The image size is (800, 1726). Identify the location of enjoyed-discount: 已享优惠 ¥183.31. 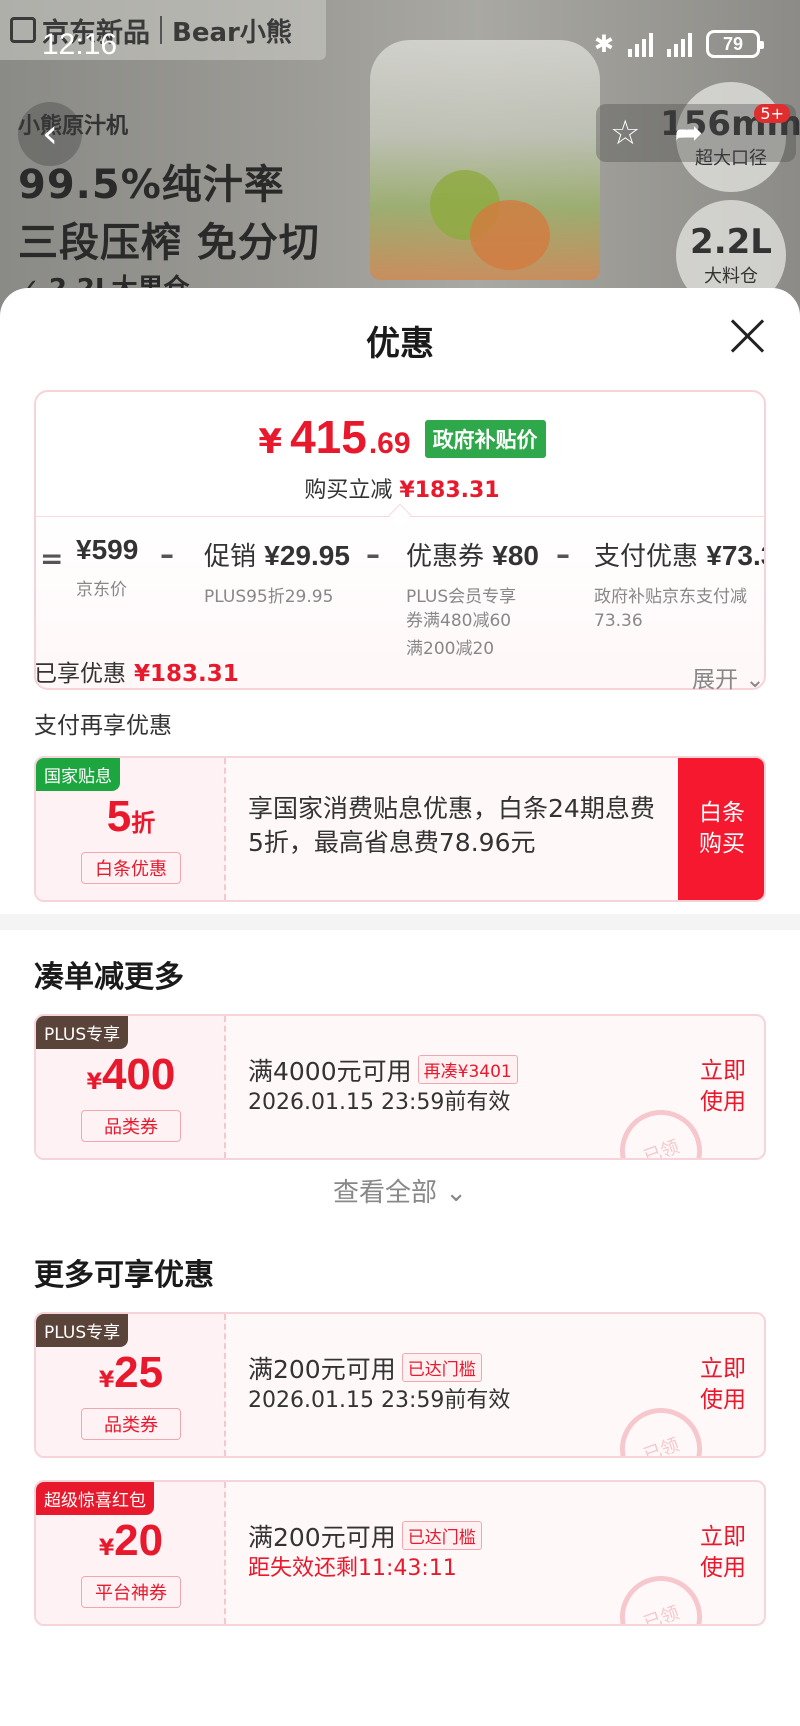
(136, 671).